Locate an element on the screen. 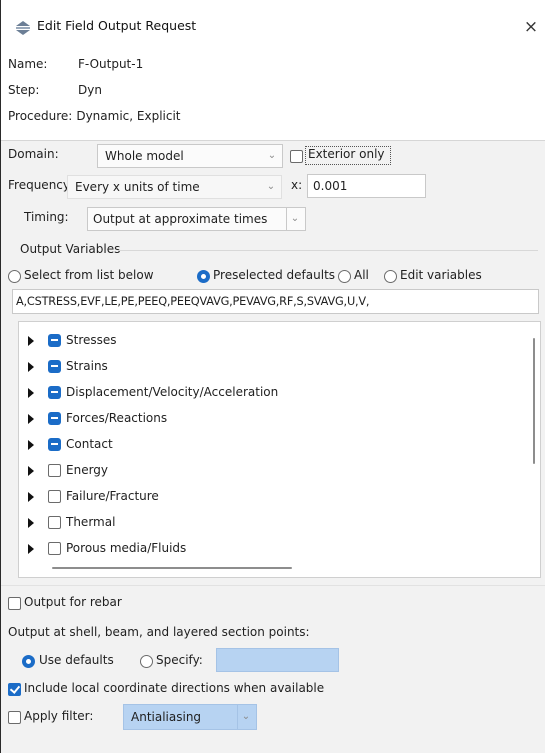 The width and height of the screenshot is (545, 753). specify-radio is located at coordinates (146, 661).